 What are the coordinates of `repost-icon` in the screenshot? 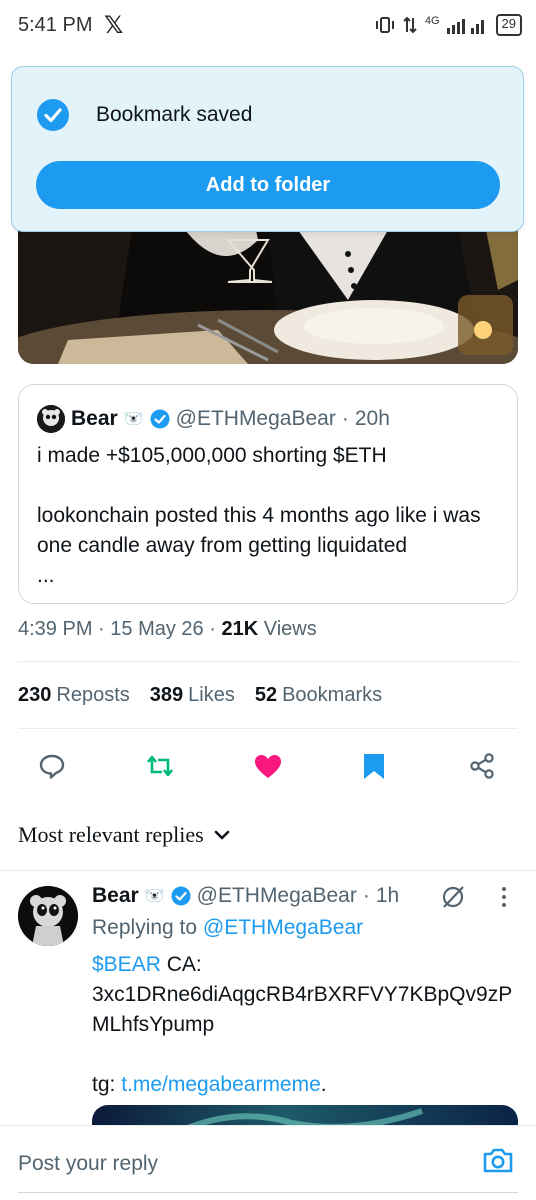 It's located at (160, 766).